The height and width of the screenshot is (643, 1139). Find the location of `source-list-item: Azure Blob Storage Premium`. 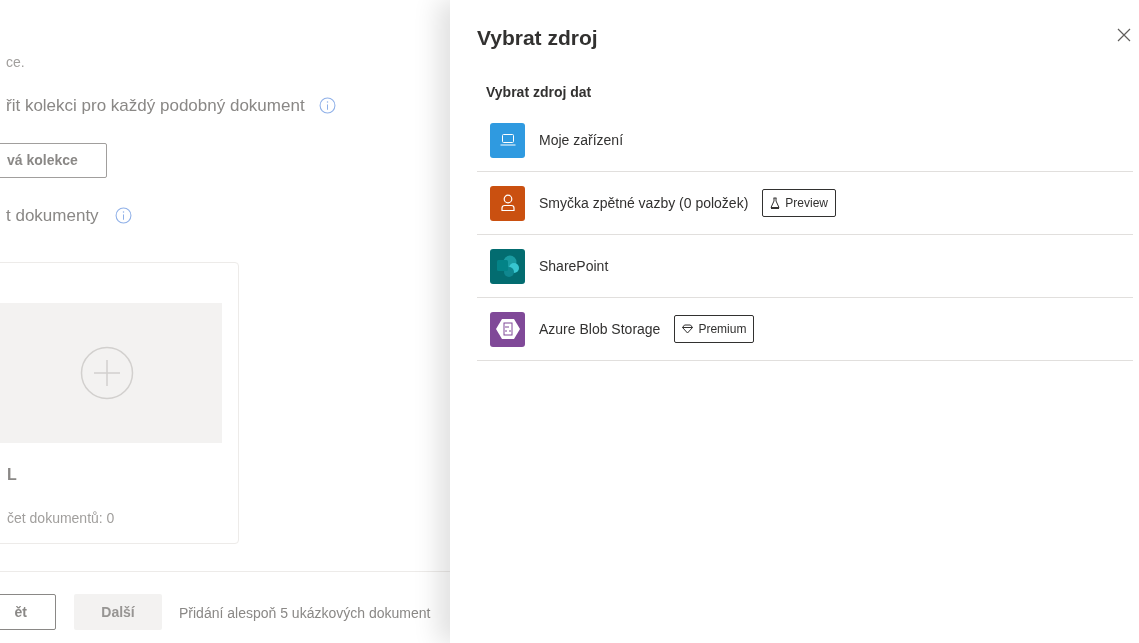

source-list-item: Azure Blob Storage Premium is located at coordinates (805, 329).